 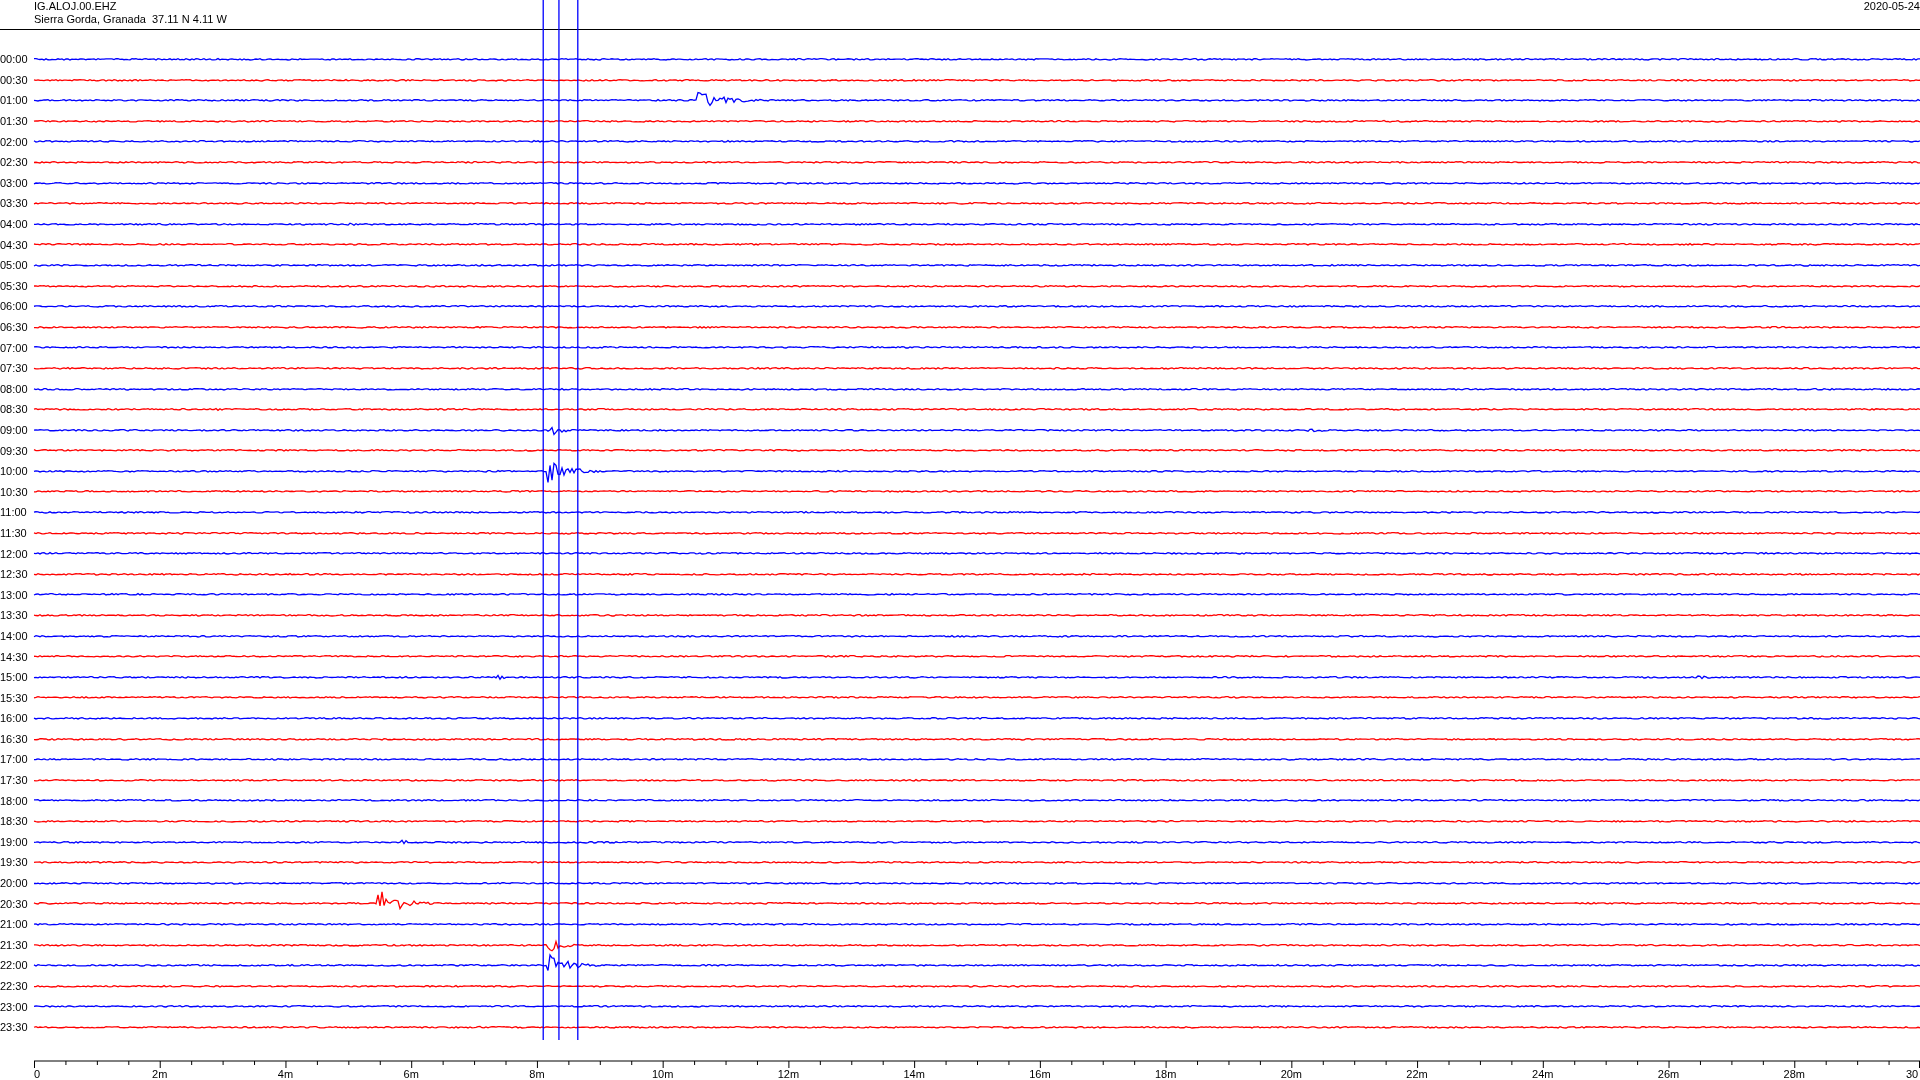 What do you see at coordinates (14, 780) in the screenshot?
I see `time-label: 17:30` at bounding box center [14, 780].